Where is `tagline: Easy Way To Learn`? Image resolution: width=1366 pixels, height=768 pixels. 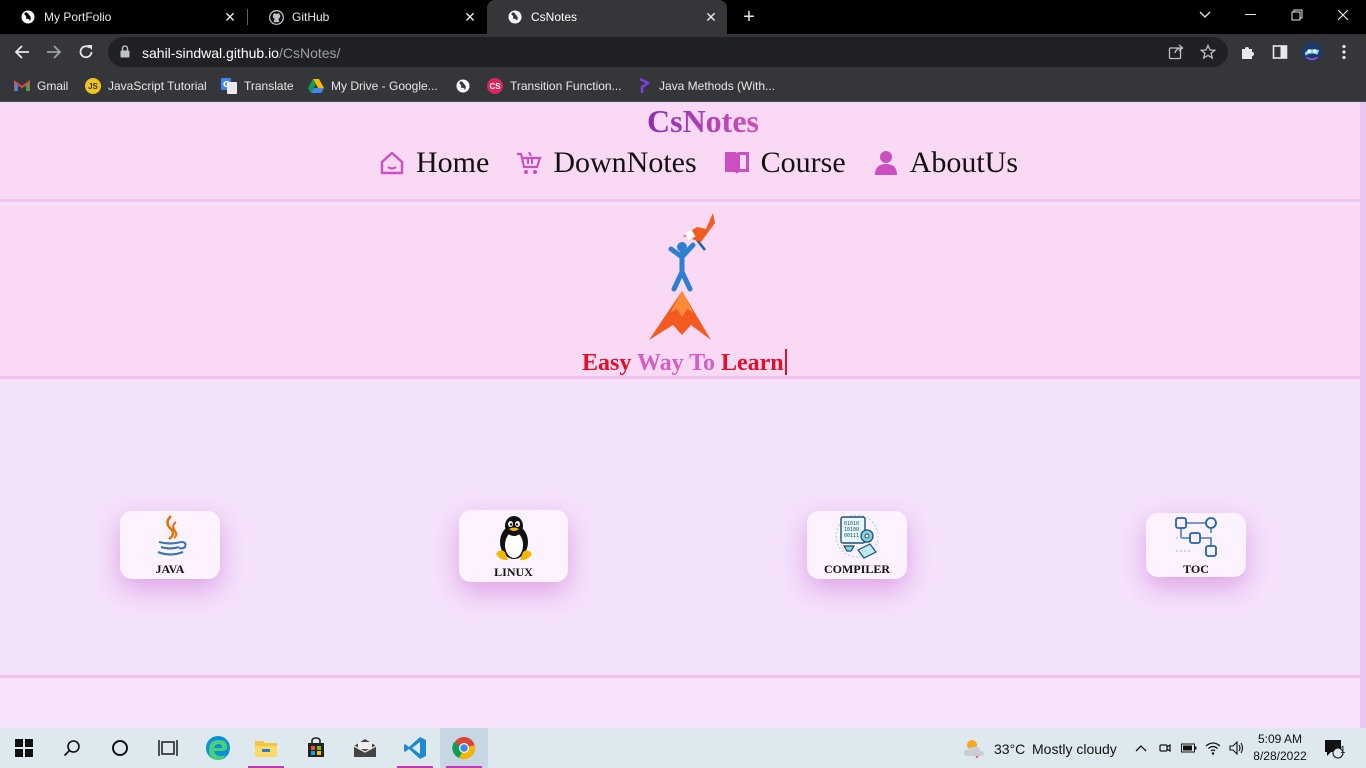
tagline: Easy Way To Learn is located at coordinates (684, 363).